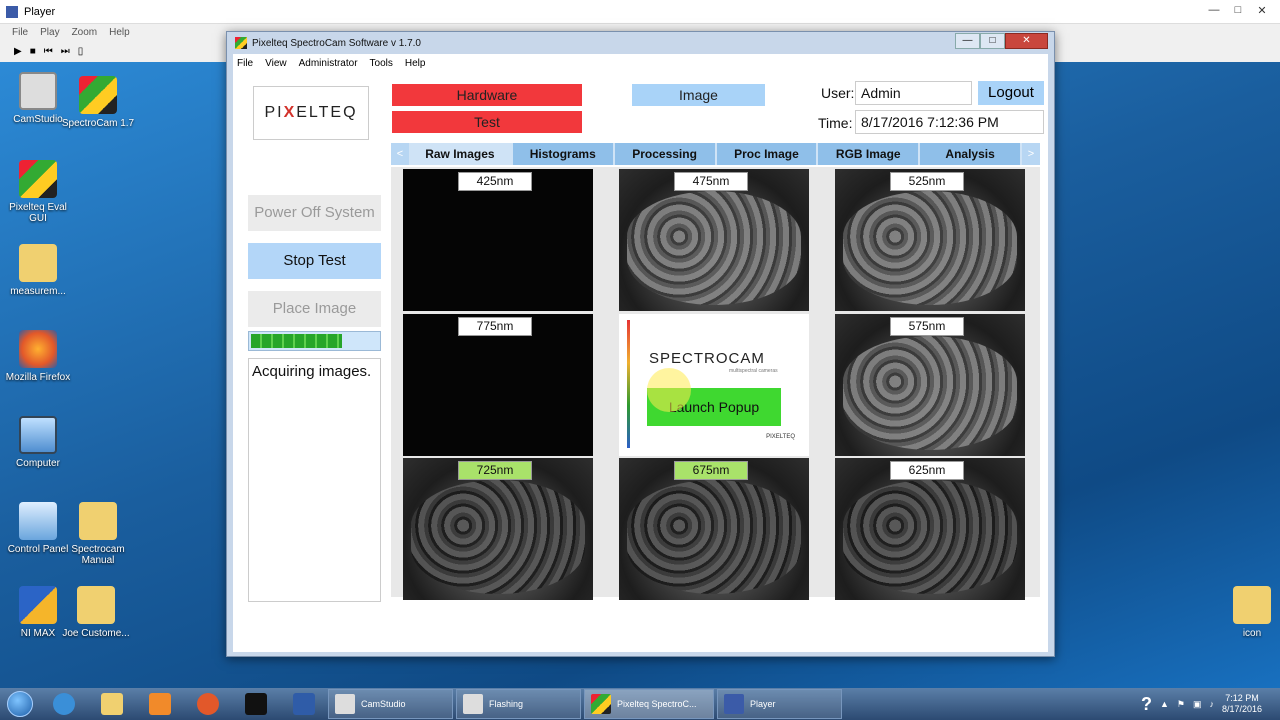 This screenshot has width=1280, height=720. Describe the element at coordinates (38, 192) in the screenshot. I see `desktop-icon-pixelteq-eval: Pixelteq Eval GUI` at that location.